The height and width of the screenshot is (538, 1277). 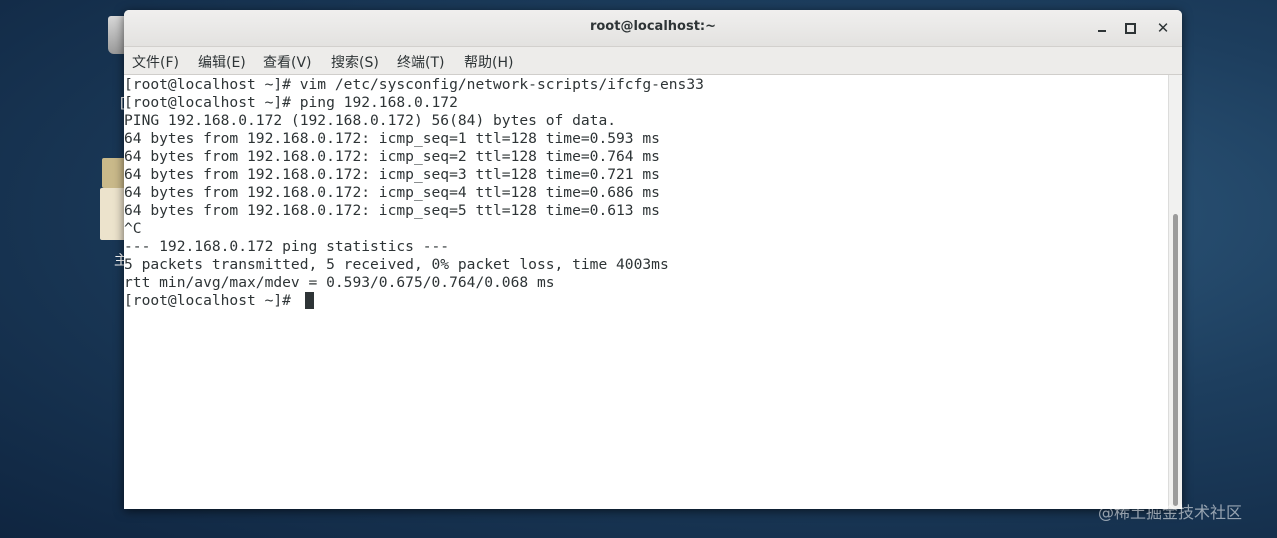 I want to click on terminal-line: [root@localhost ~]# ping 192.168.0.172, so click(x=291, y=102).